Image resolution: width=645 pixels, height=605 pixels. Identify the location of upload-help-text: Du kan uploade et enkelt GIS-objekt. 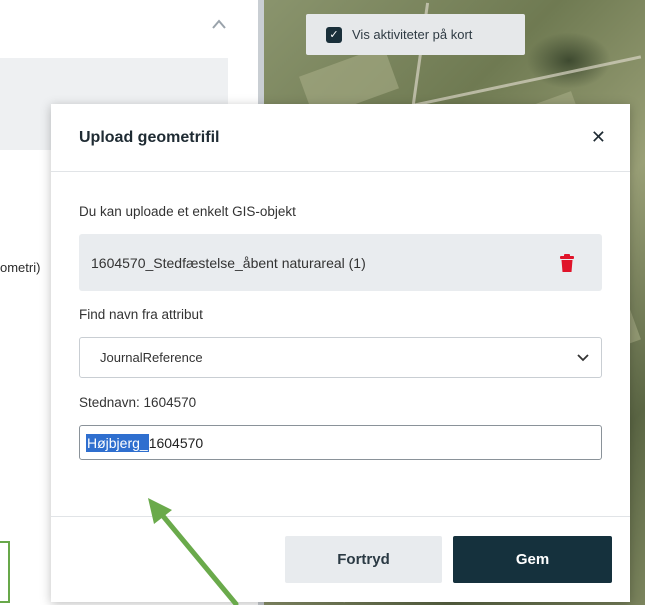
(187, 211).